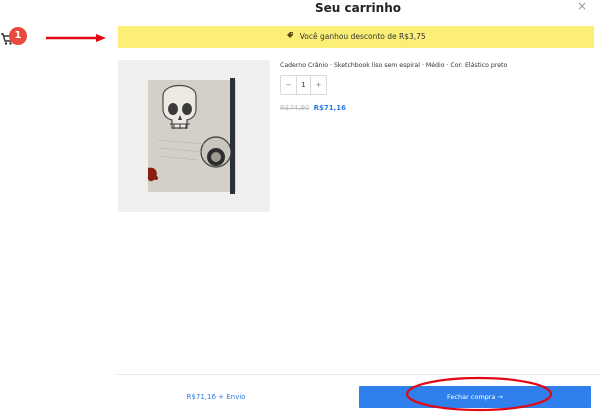  What do you see at coordinates (479, 394) in the screenshot?
I see `annotation-ellipse-icon` at bounding box center [479, 394].